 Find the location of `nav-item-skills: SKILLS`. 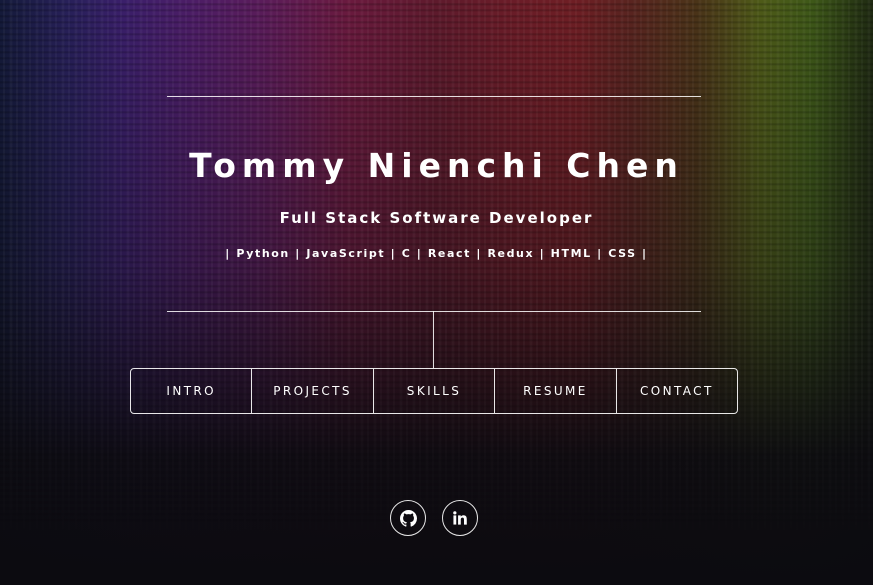

nav-item-skills: SKILLS is located at coordinates (435, 391).